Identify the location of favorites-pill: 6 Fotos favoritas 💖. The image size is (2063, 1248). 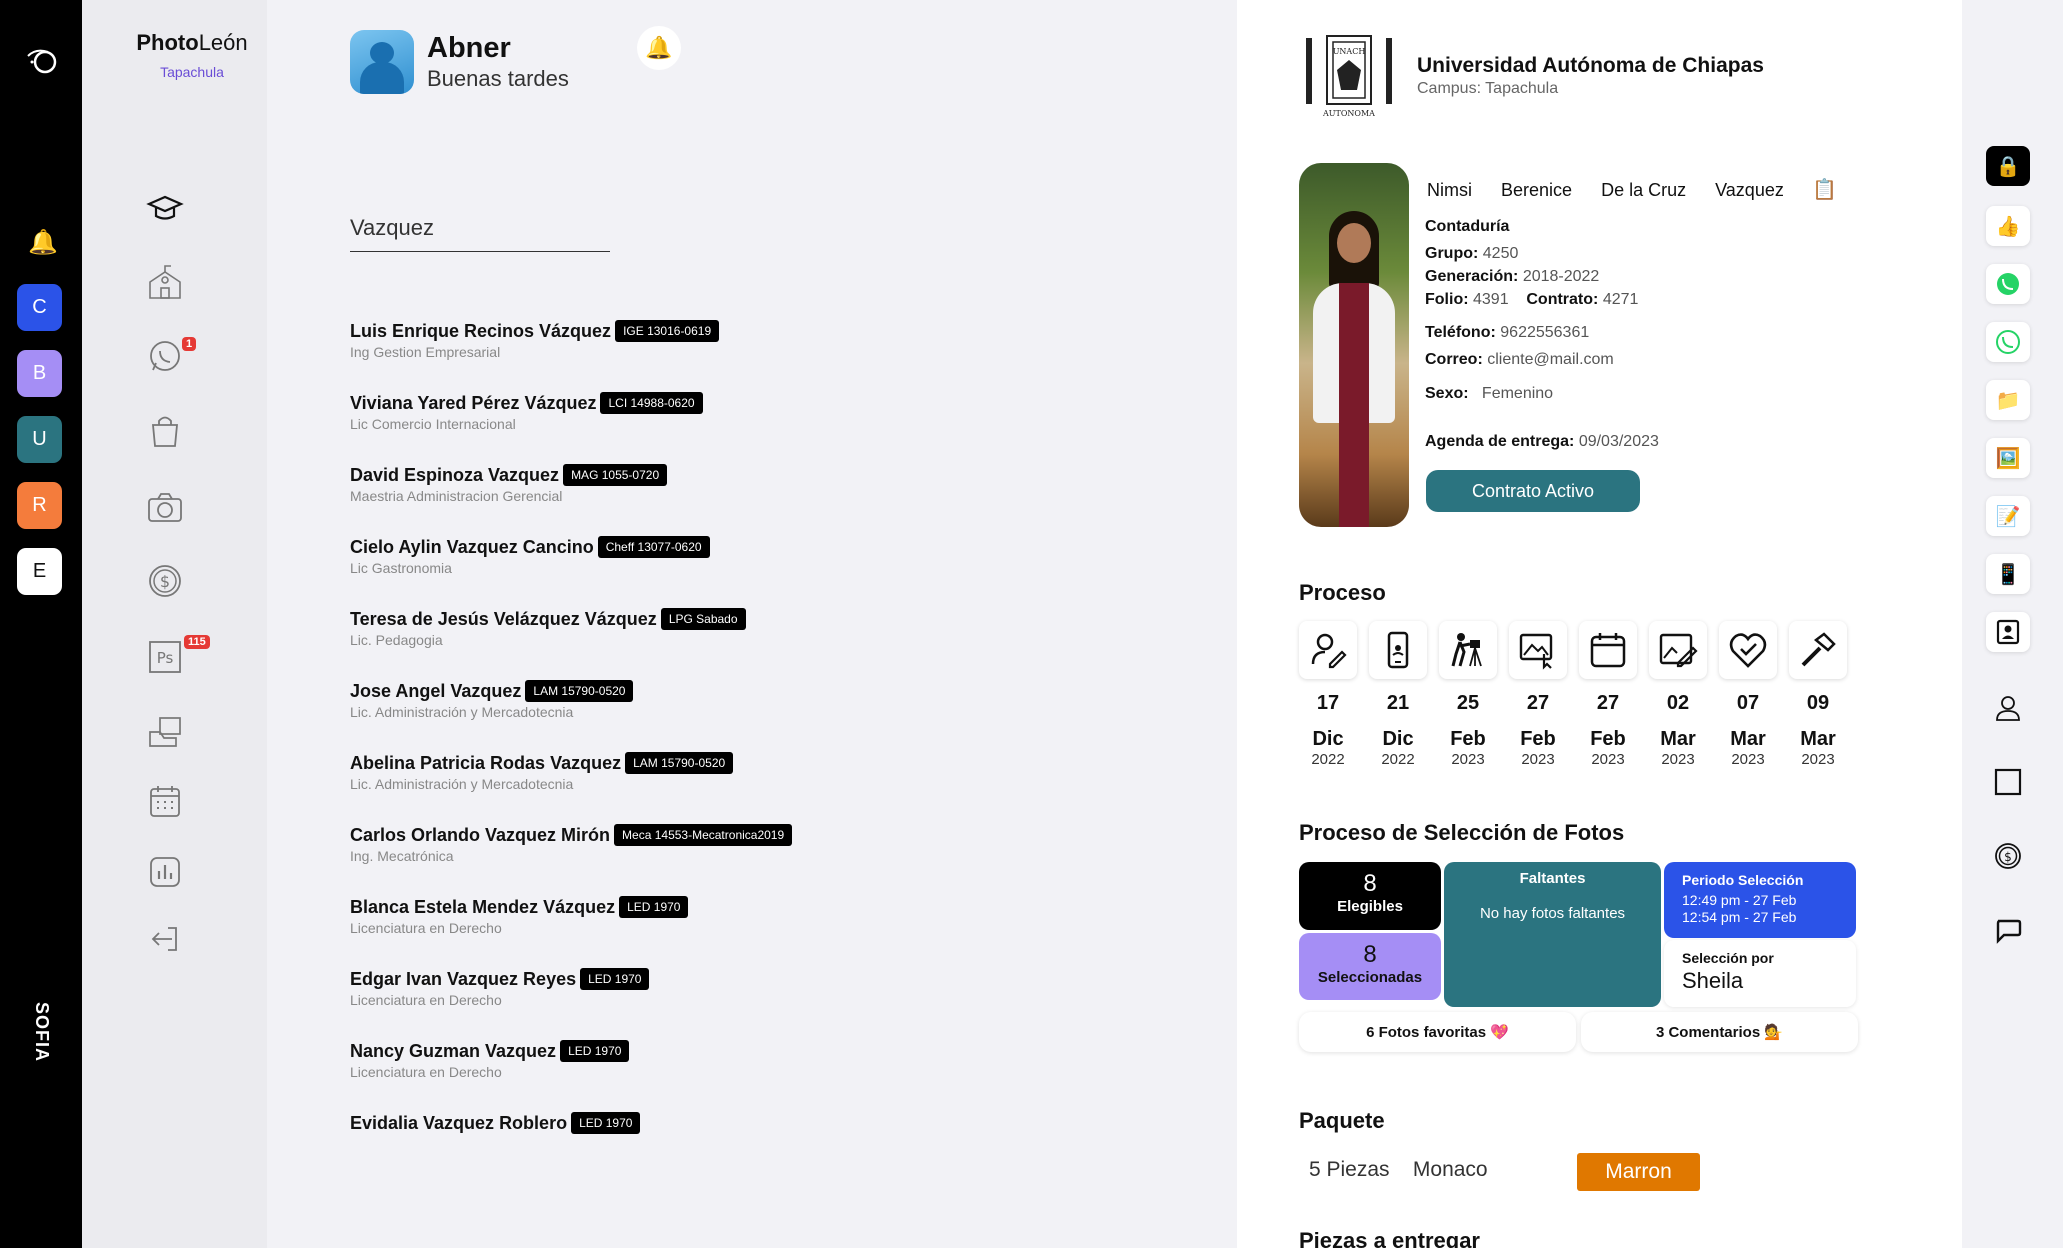
(1437, 1032).